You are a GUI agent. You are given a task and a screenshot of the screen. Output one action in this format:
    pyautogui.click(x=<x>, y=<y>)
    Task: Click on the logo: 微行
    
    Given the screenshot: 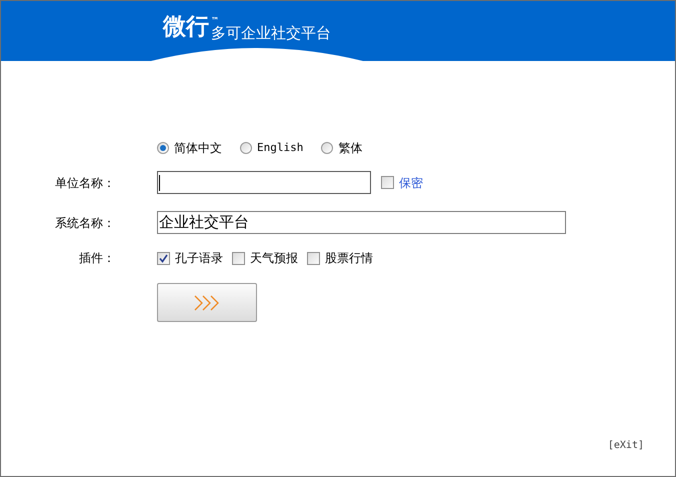 What is the action you would take?
    pyautogui.click(x=186, y=27)
    